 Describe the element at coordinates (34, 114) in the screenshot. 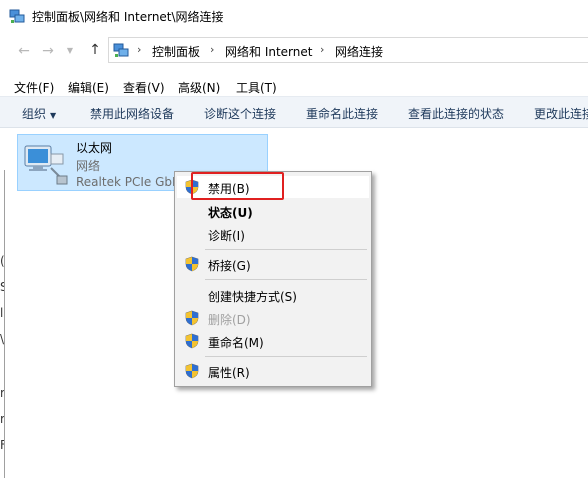

I see `organize-label: 组织` at that location.